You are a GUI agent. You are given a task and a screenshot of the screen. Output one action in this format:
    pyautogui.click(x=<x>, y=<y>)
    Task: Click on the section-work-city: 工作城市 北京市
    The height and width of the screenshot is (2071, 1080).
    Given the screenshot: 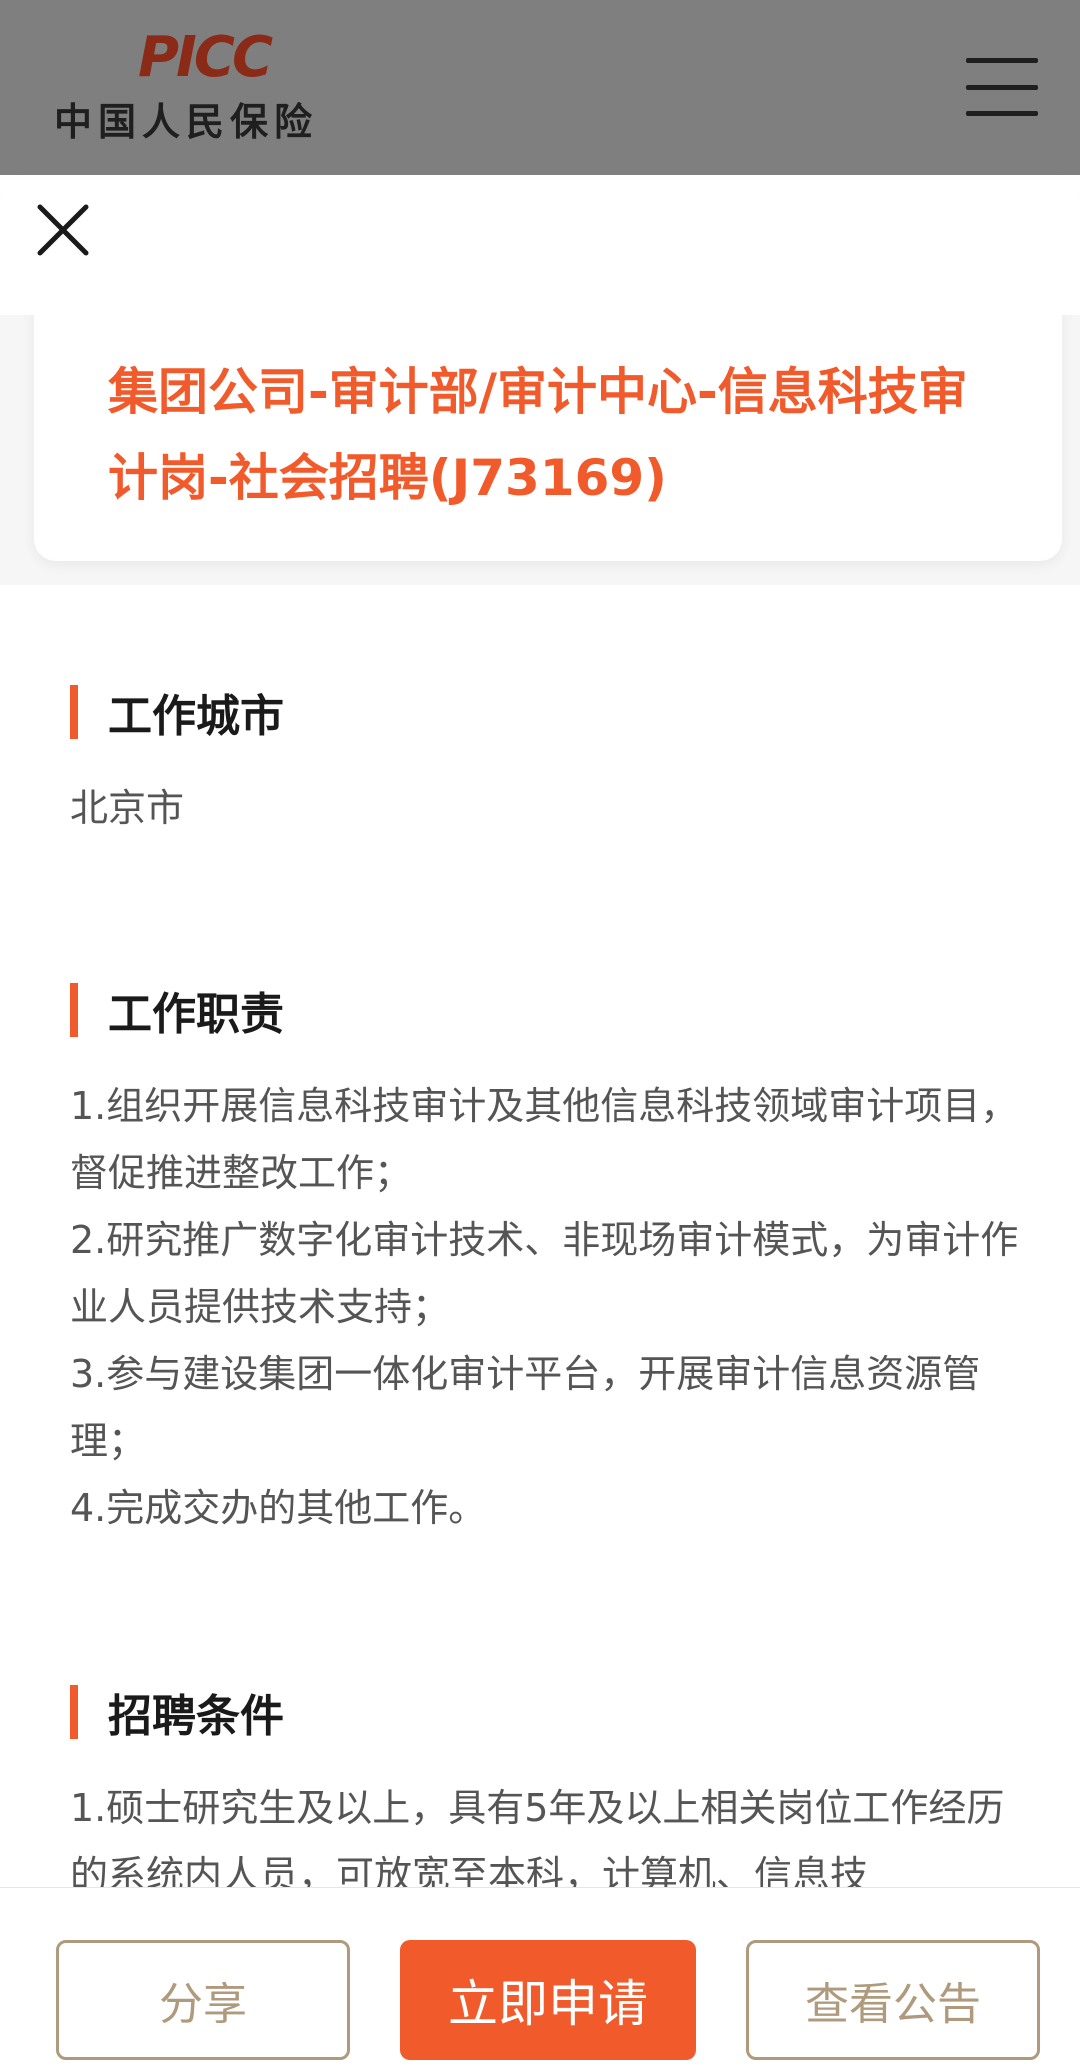 What is the action you would take?
    pyautogui.click(x=545, y=763)
    